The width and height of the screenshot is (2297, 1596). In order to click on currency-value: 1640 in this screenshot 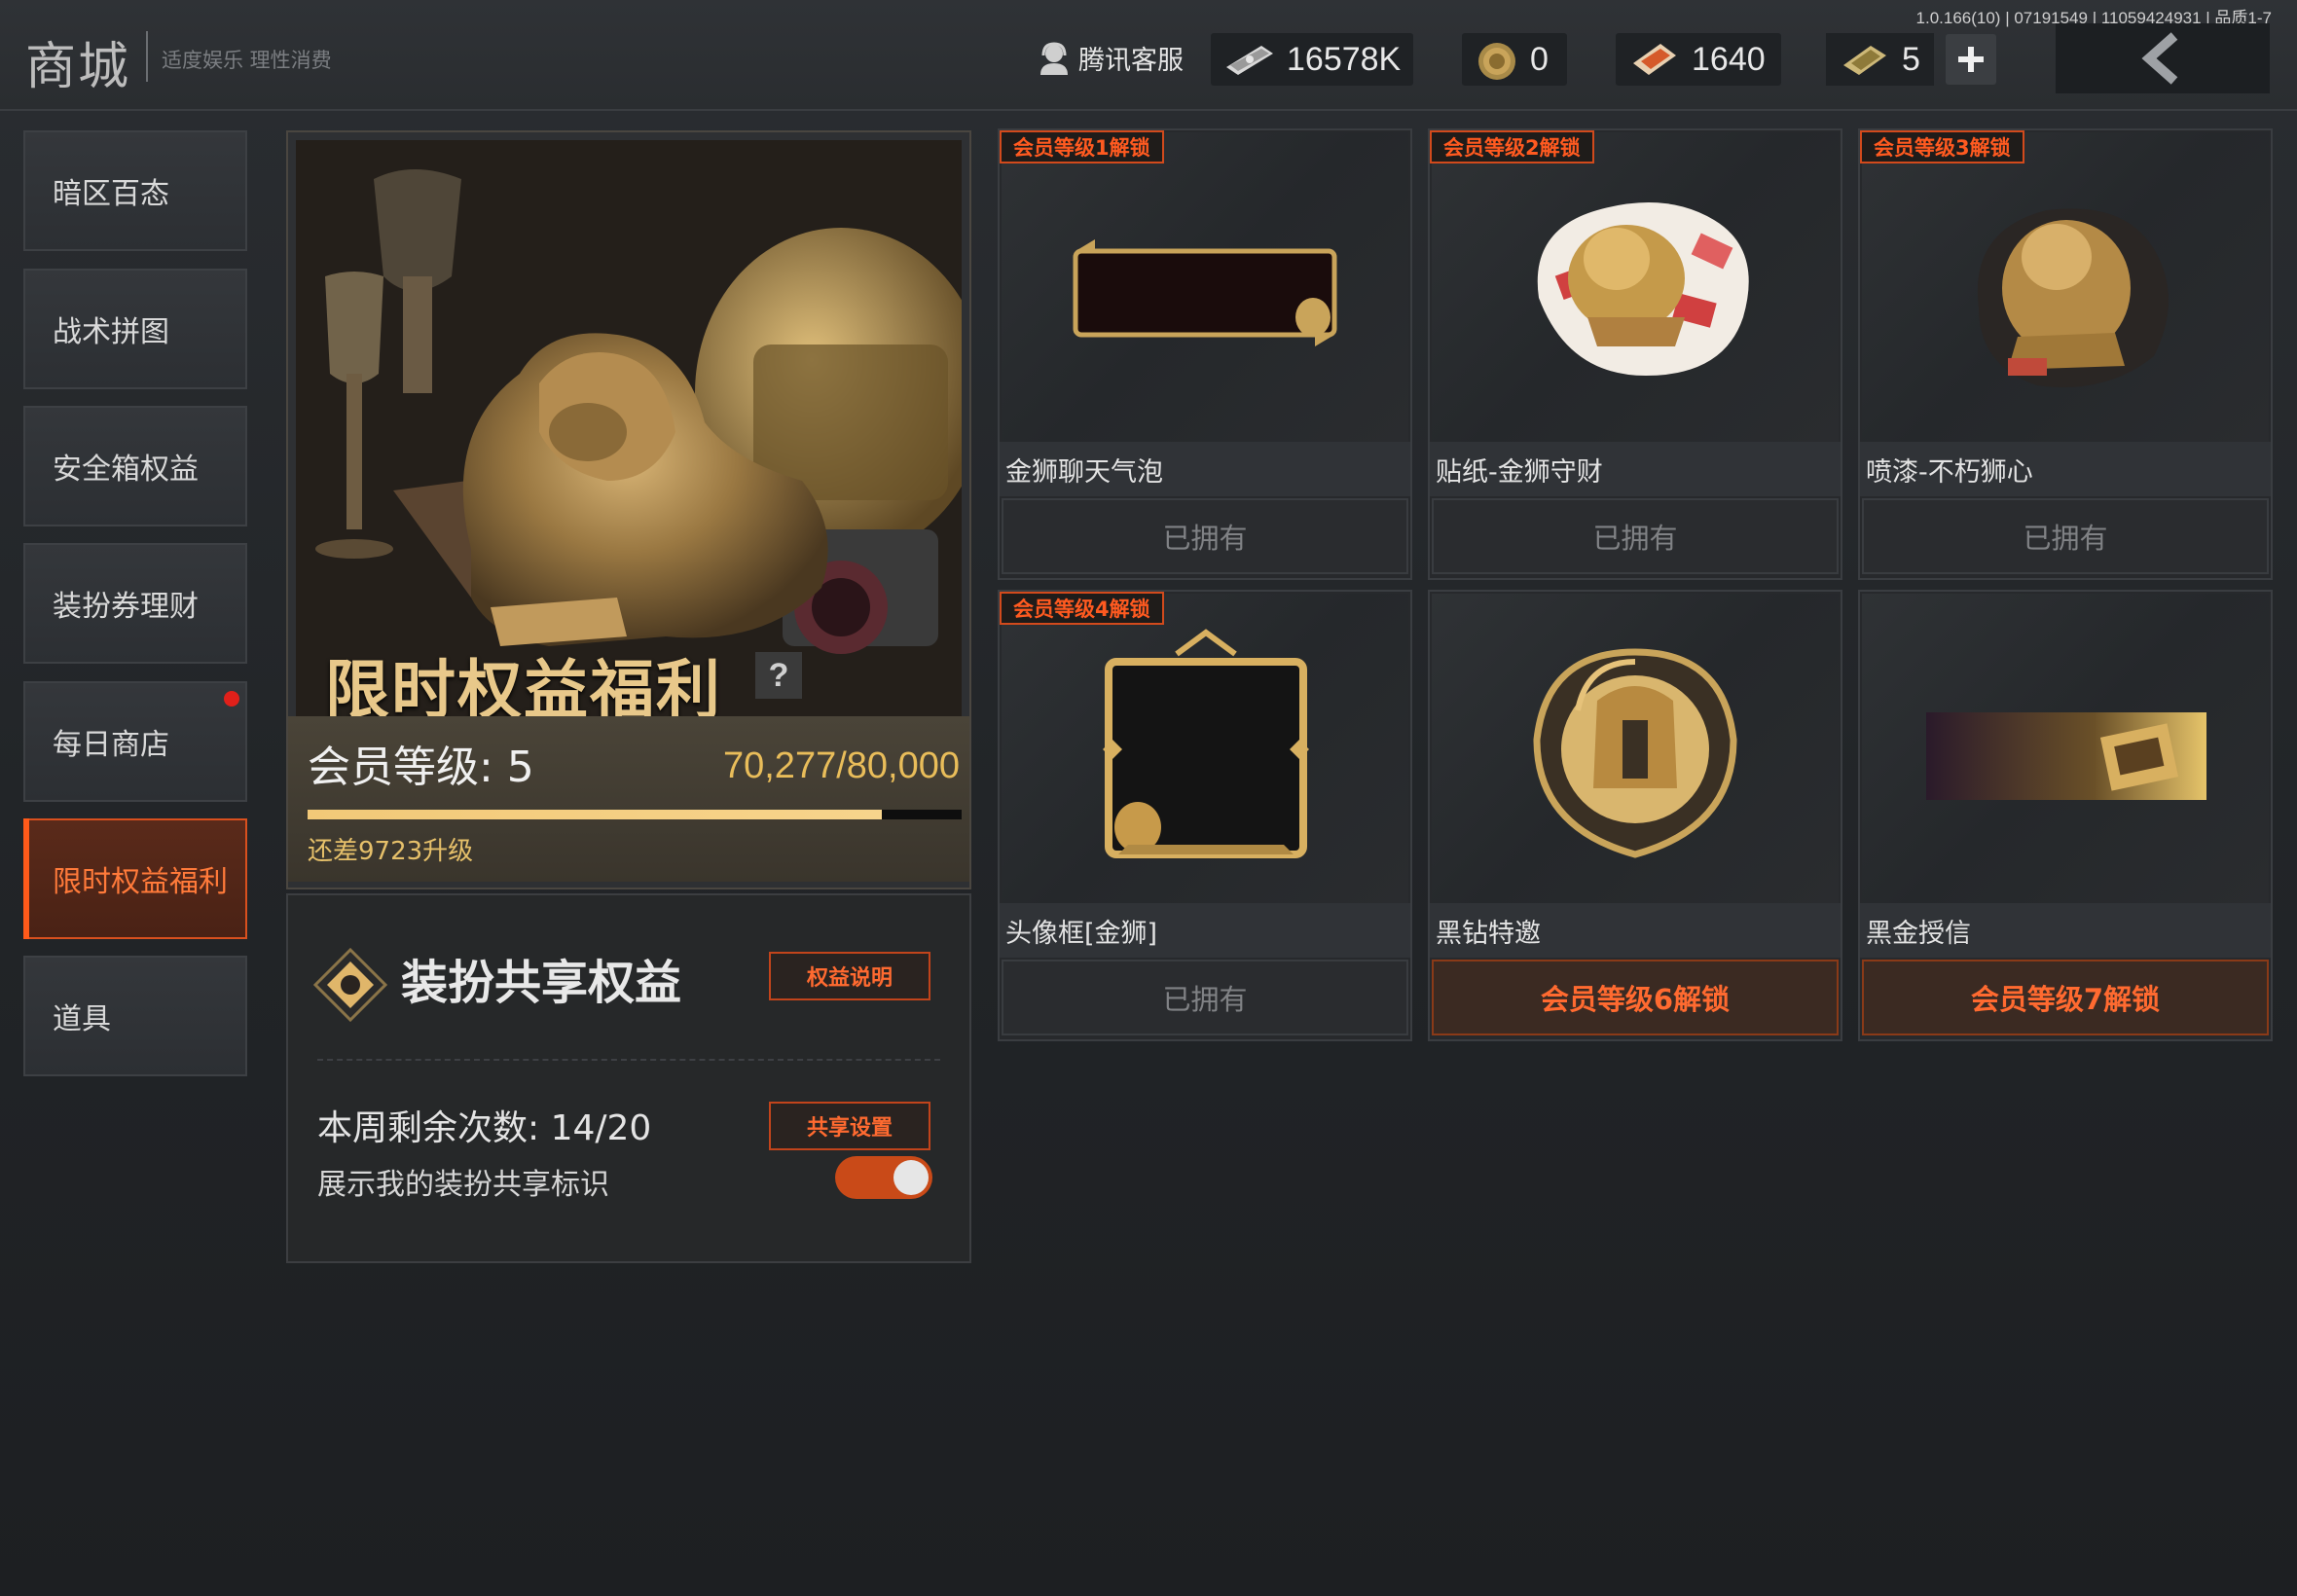, I will do `click(1729, 59)`.